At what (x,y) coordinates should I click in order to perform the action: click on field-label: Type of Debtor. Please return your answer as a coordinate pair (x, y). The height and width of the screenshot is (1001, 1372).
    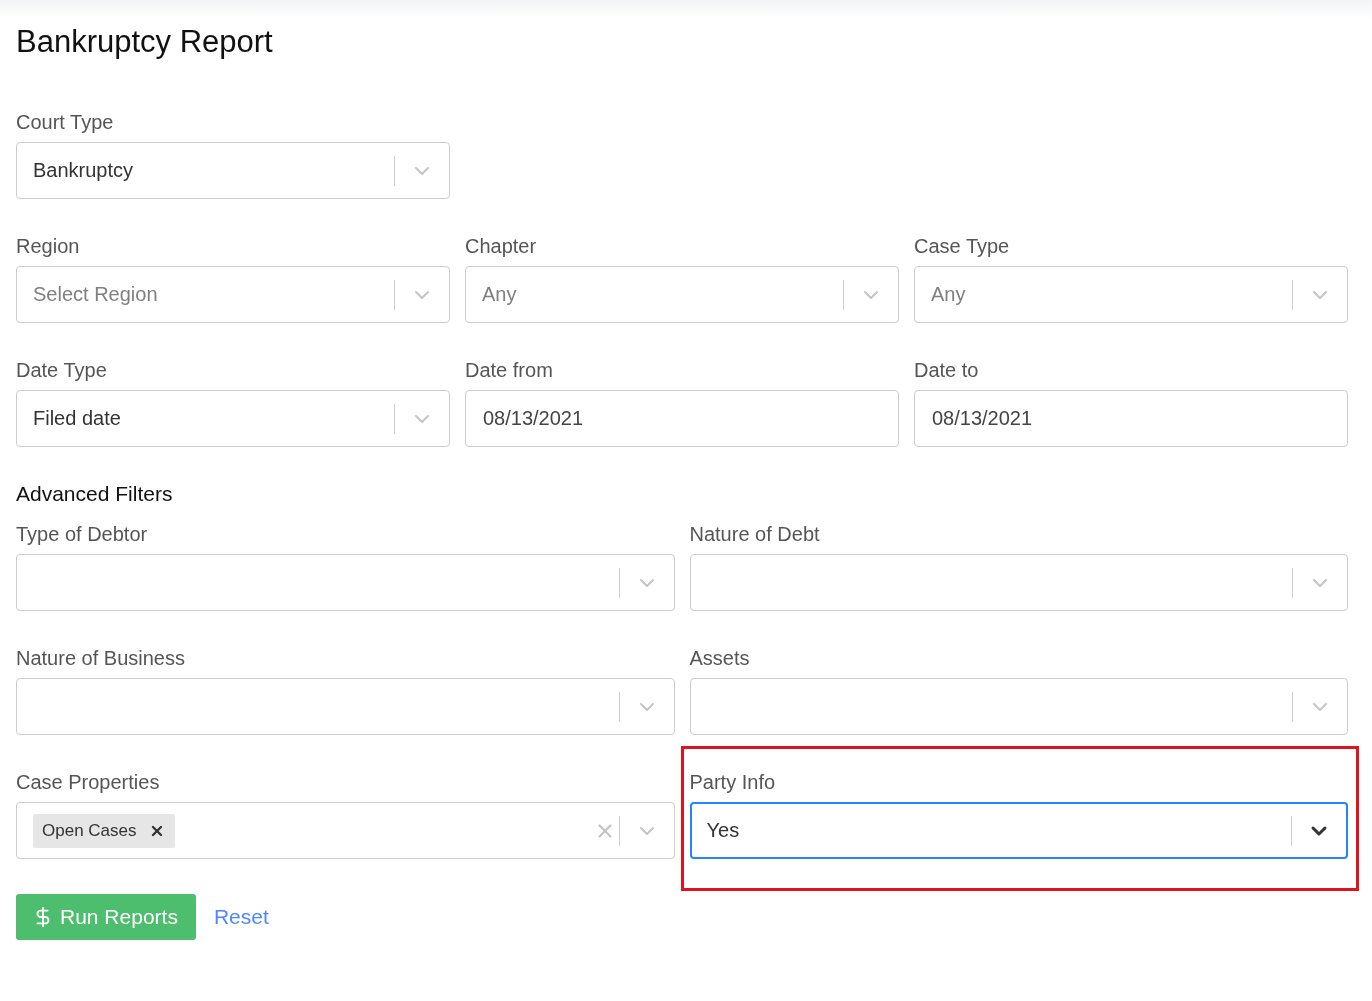
    Looking at the image, I should click on (82, 534).